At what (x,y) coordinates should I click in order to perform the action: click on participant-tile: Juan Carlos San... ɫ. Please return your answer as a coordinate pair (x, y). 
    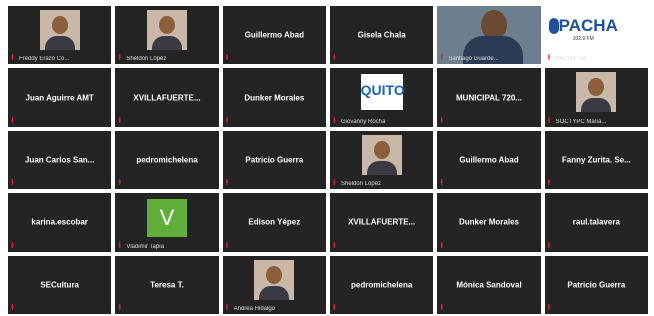
    Looking at the image, I should click on (60, 160).